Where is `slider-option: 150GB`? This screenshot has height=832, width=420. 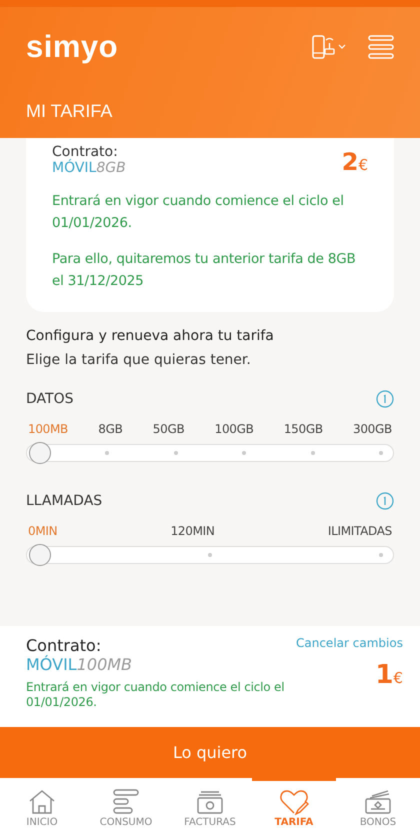
slider-option: 150GB is located at coordinates (303, 429).